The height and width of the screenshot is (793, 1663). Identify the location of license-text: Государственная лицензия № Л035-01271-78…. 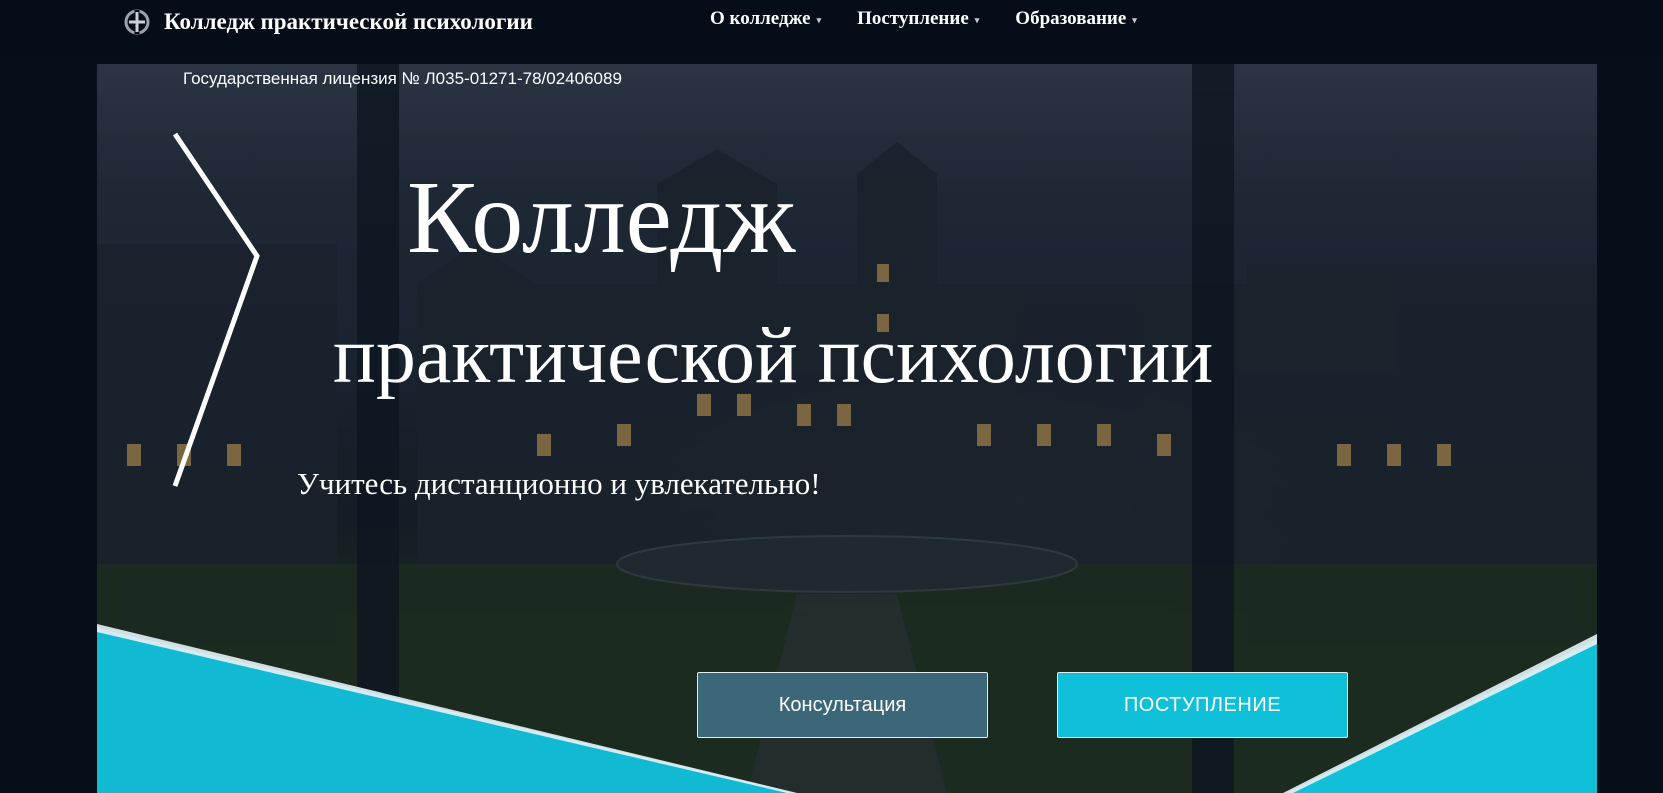
(402, 78).